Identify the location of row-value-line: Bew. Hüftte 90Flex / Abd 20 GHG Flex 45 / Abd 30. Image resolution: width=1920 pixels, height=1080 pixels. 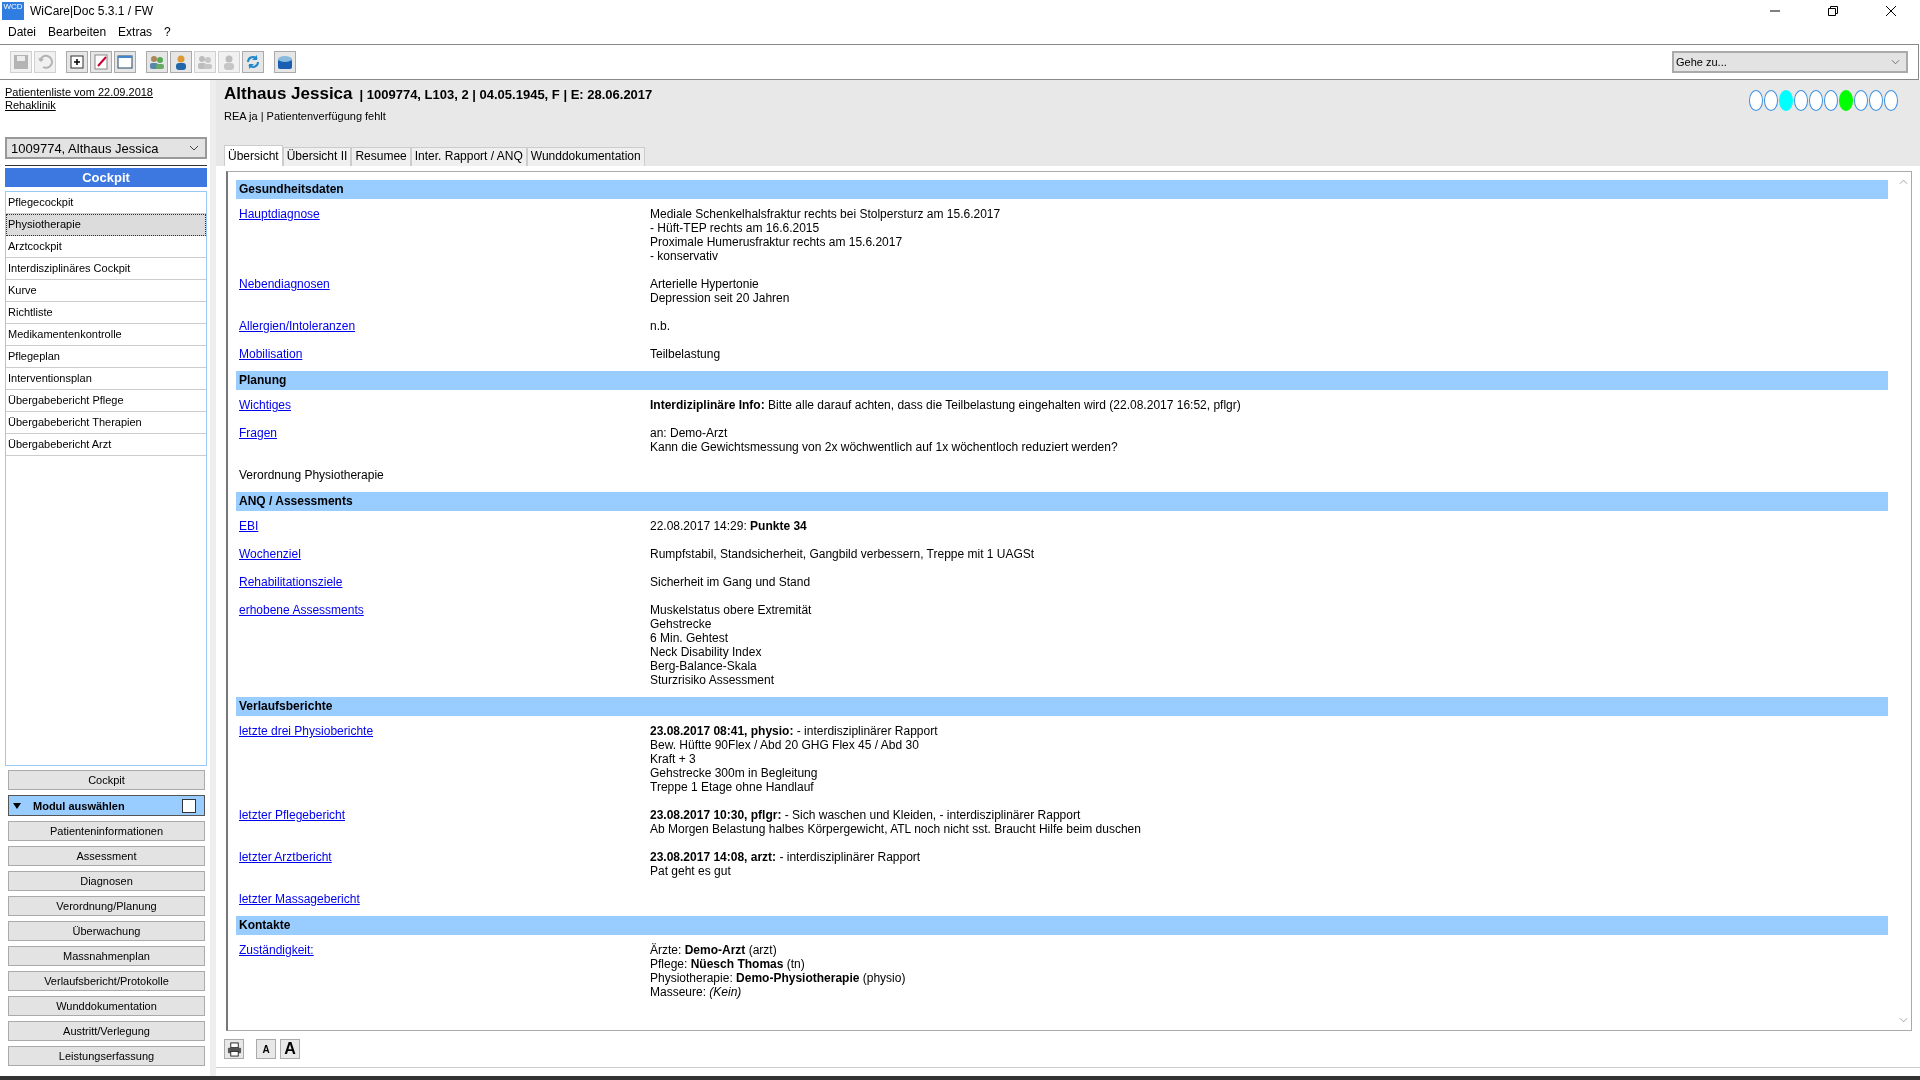
(784, 745).